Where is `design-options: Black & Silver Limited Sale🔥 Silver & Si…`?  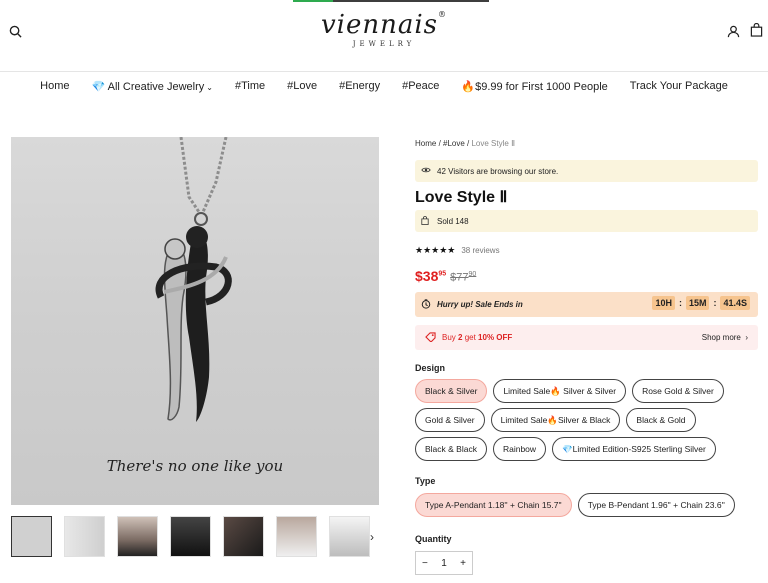 design-options: Black & Silver Limited Sale🔥 Silver & Si… is located at coordinates (587, 420).